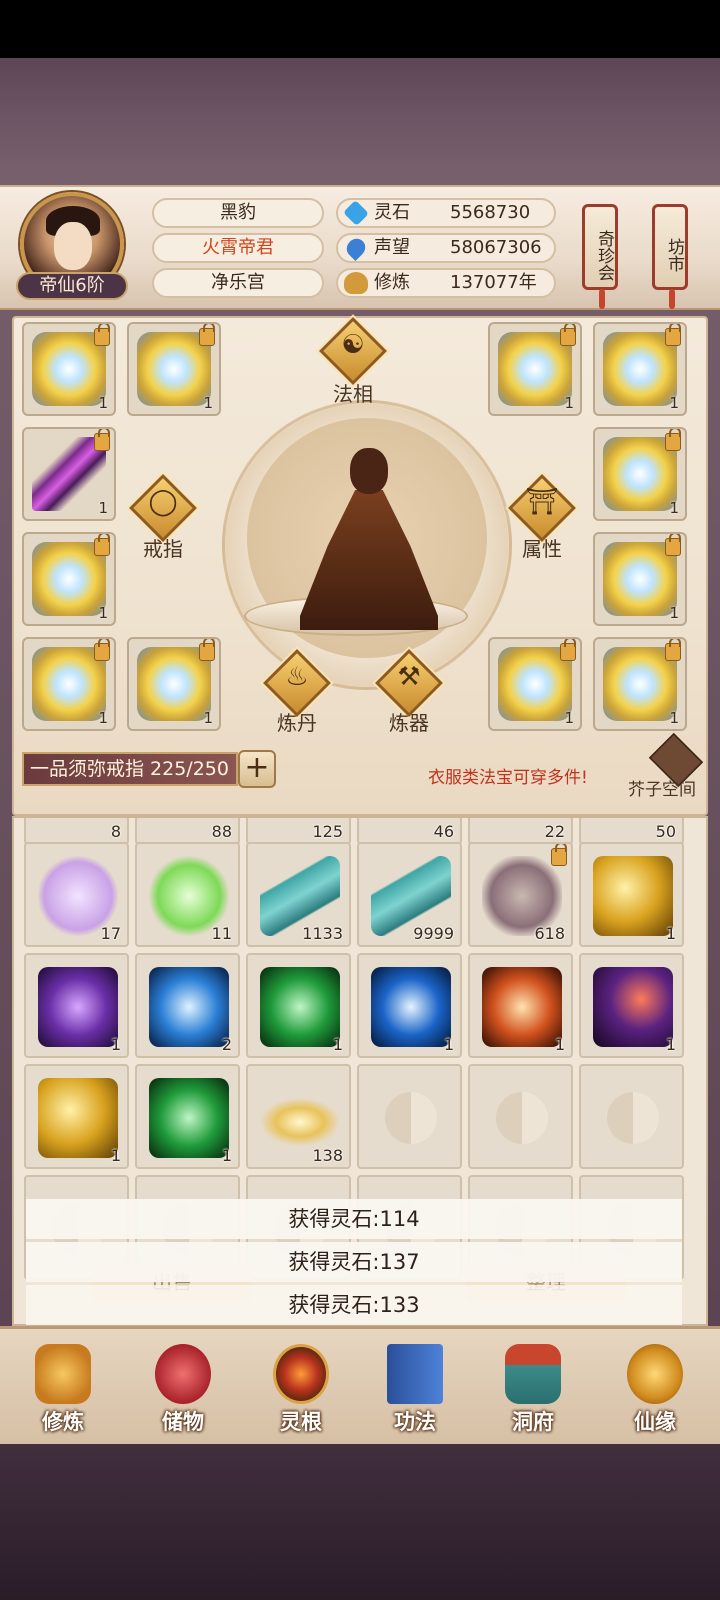 Image resolution: width=720 pixels, height=1600 pixels. Describe the element at coordinates (520, 894) in the screenshot. I see `inventory-slot: 618` at that location.